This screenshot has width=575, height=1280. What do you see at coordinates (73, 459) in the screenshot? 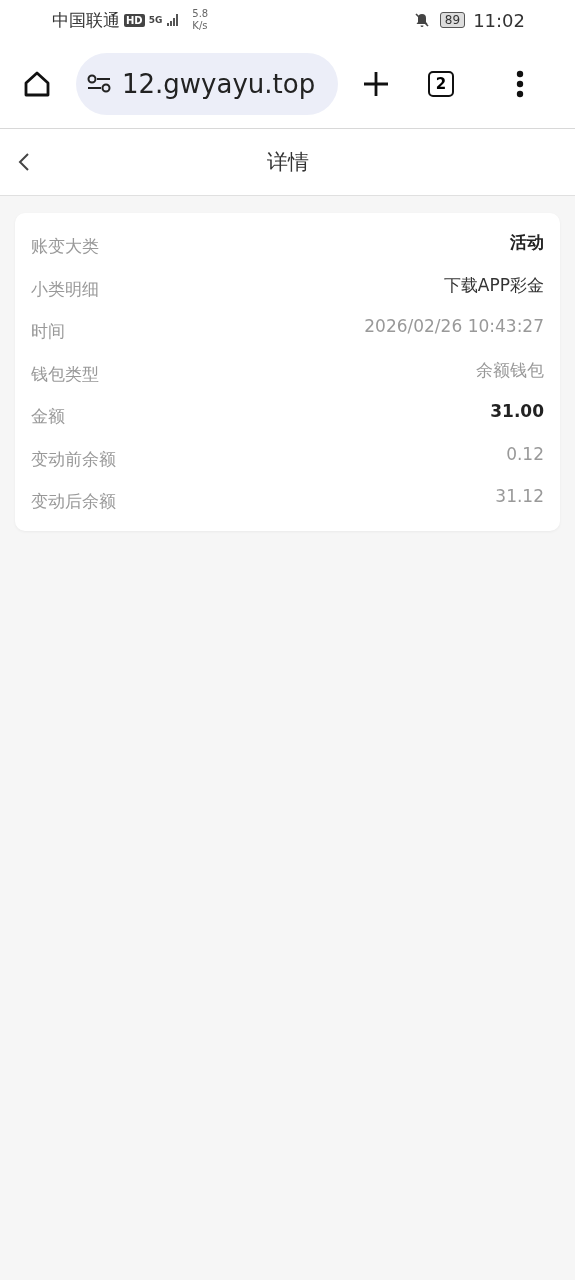
I see `detail-label: 变动前余额` at bounding box center [73, 459].